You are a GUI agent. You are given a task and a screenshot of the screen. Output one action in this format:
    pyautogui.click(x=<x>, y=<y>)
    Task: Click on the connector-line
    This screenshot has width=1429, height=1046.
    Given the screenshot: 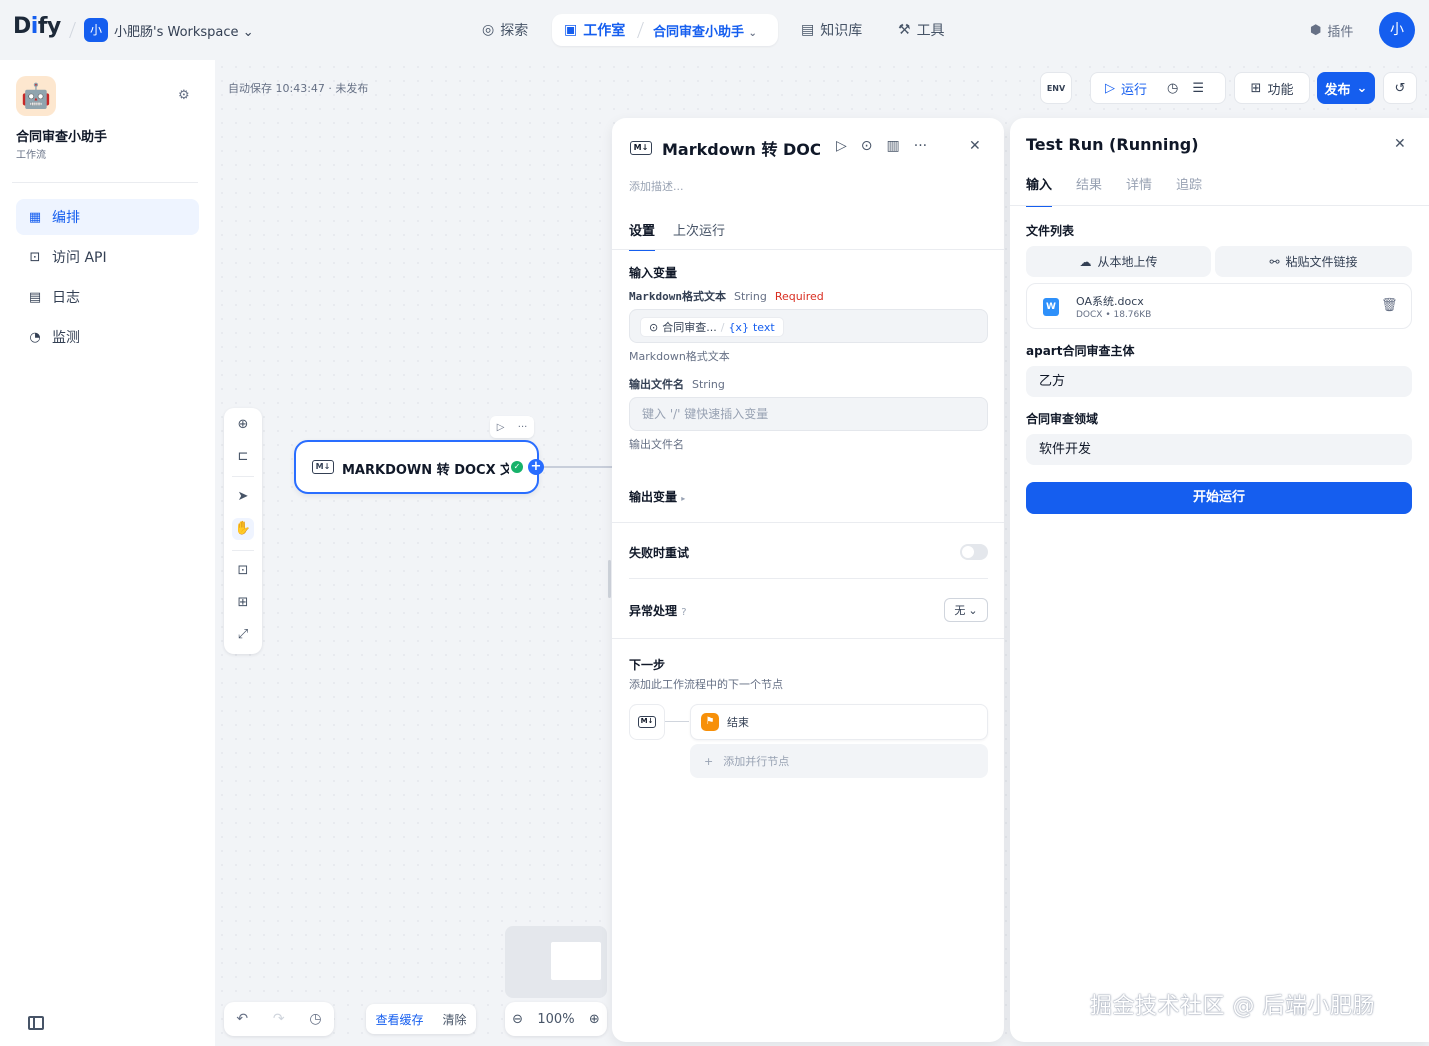 What is the action you would take?
    pyautogui.click(x=677, y=721)
    